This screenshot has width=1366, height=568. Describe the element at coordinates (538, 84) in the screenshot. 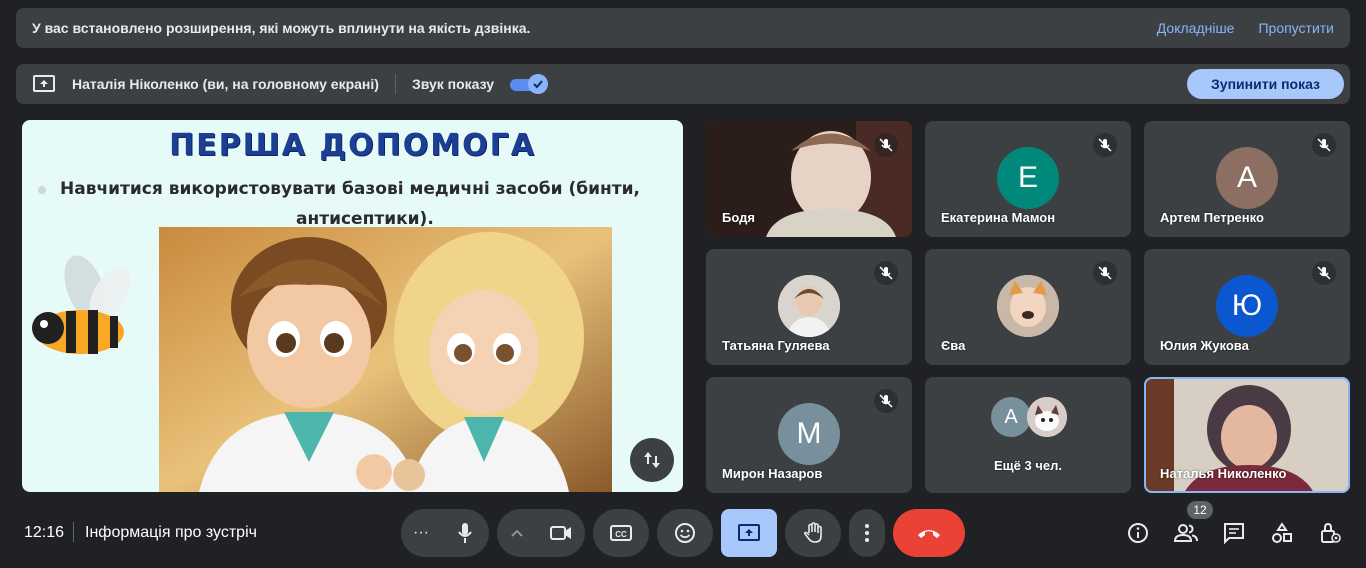

I see `check-icon` at that location.